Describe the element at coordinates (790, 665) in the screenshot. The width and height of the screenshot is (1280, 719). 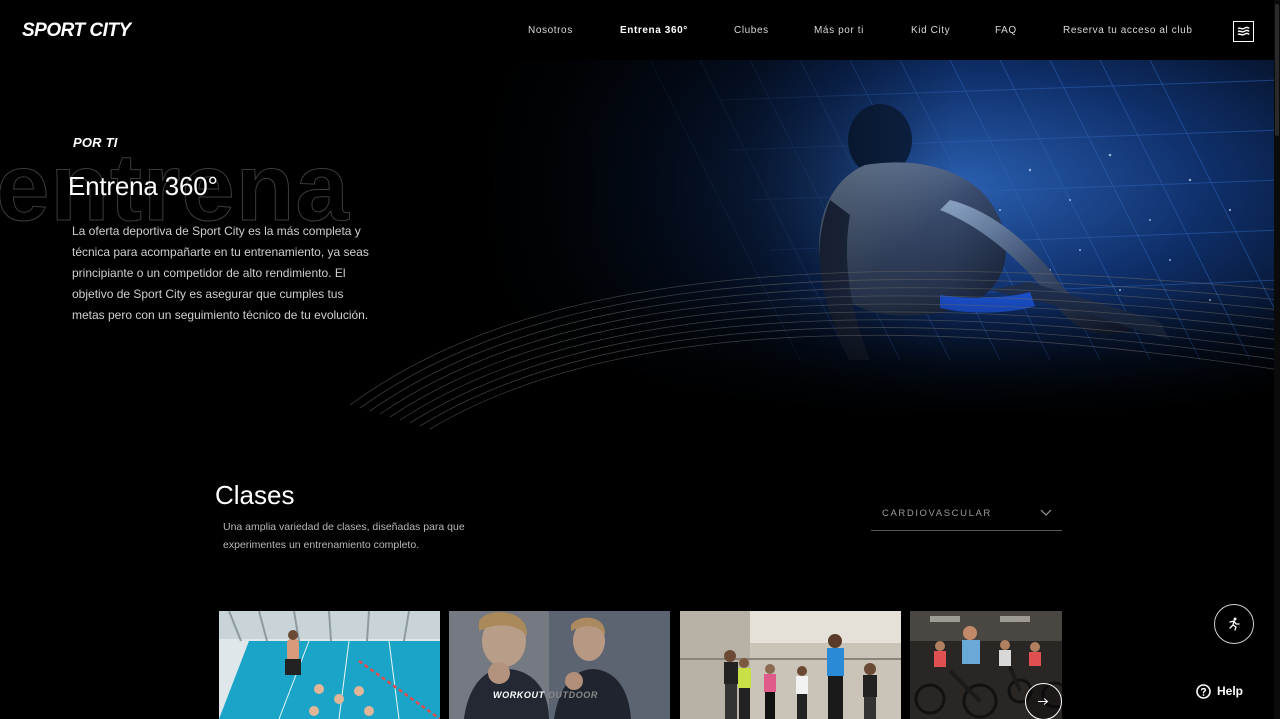
I see `class-card-kickboxing` at that location.